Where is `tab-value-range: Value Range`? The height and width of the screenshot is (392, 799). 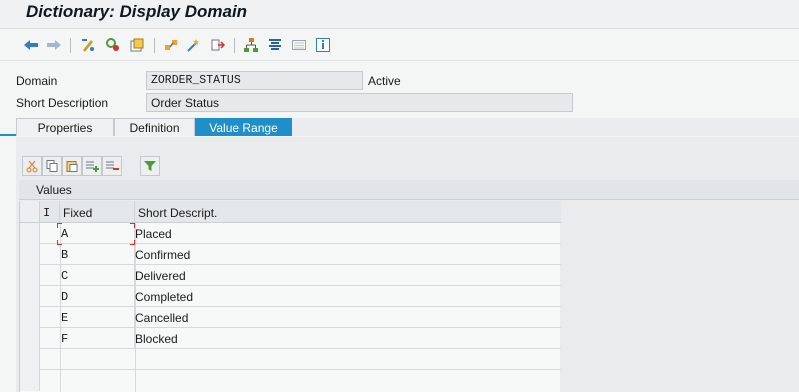
tab-value-range: Value Range is located at coordinates (243, 127).